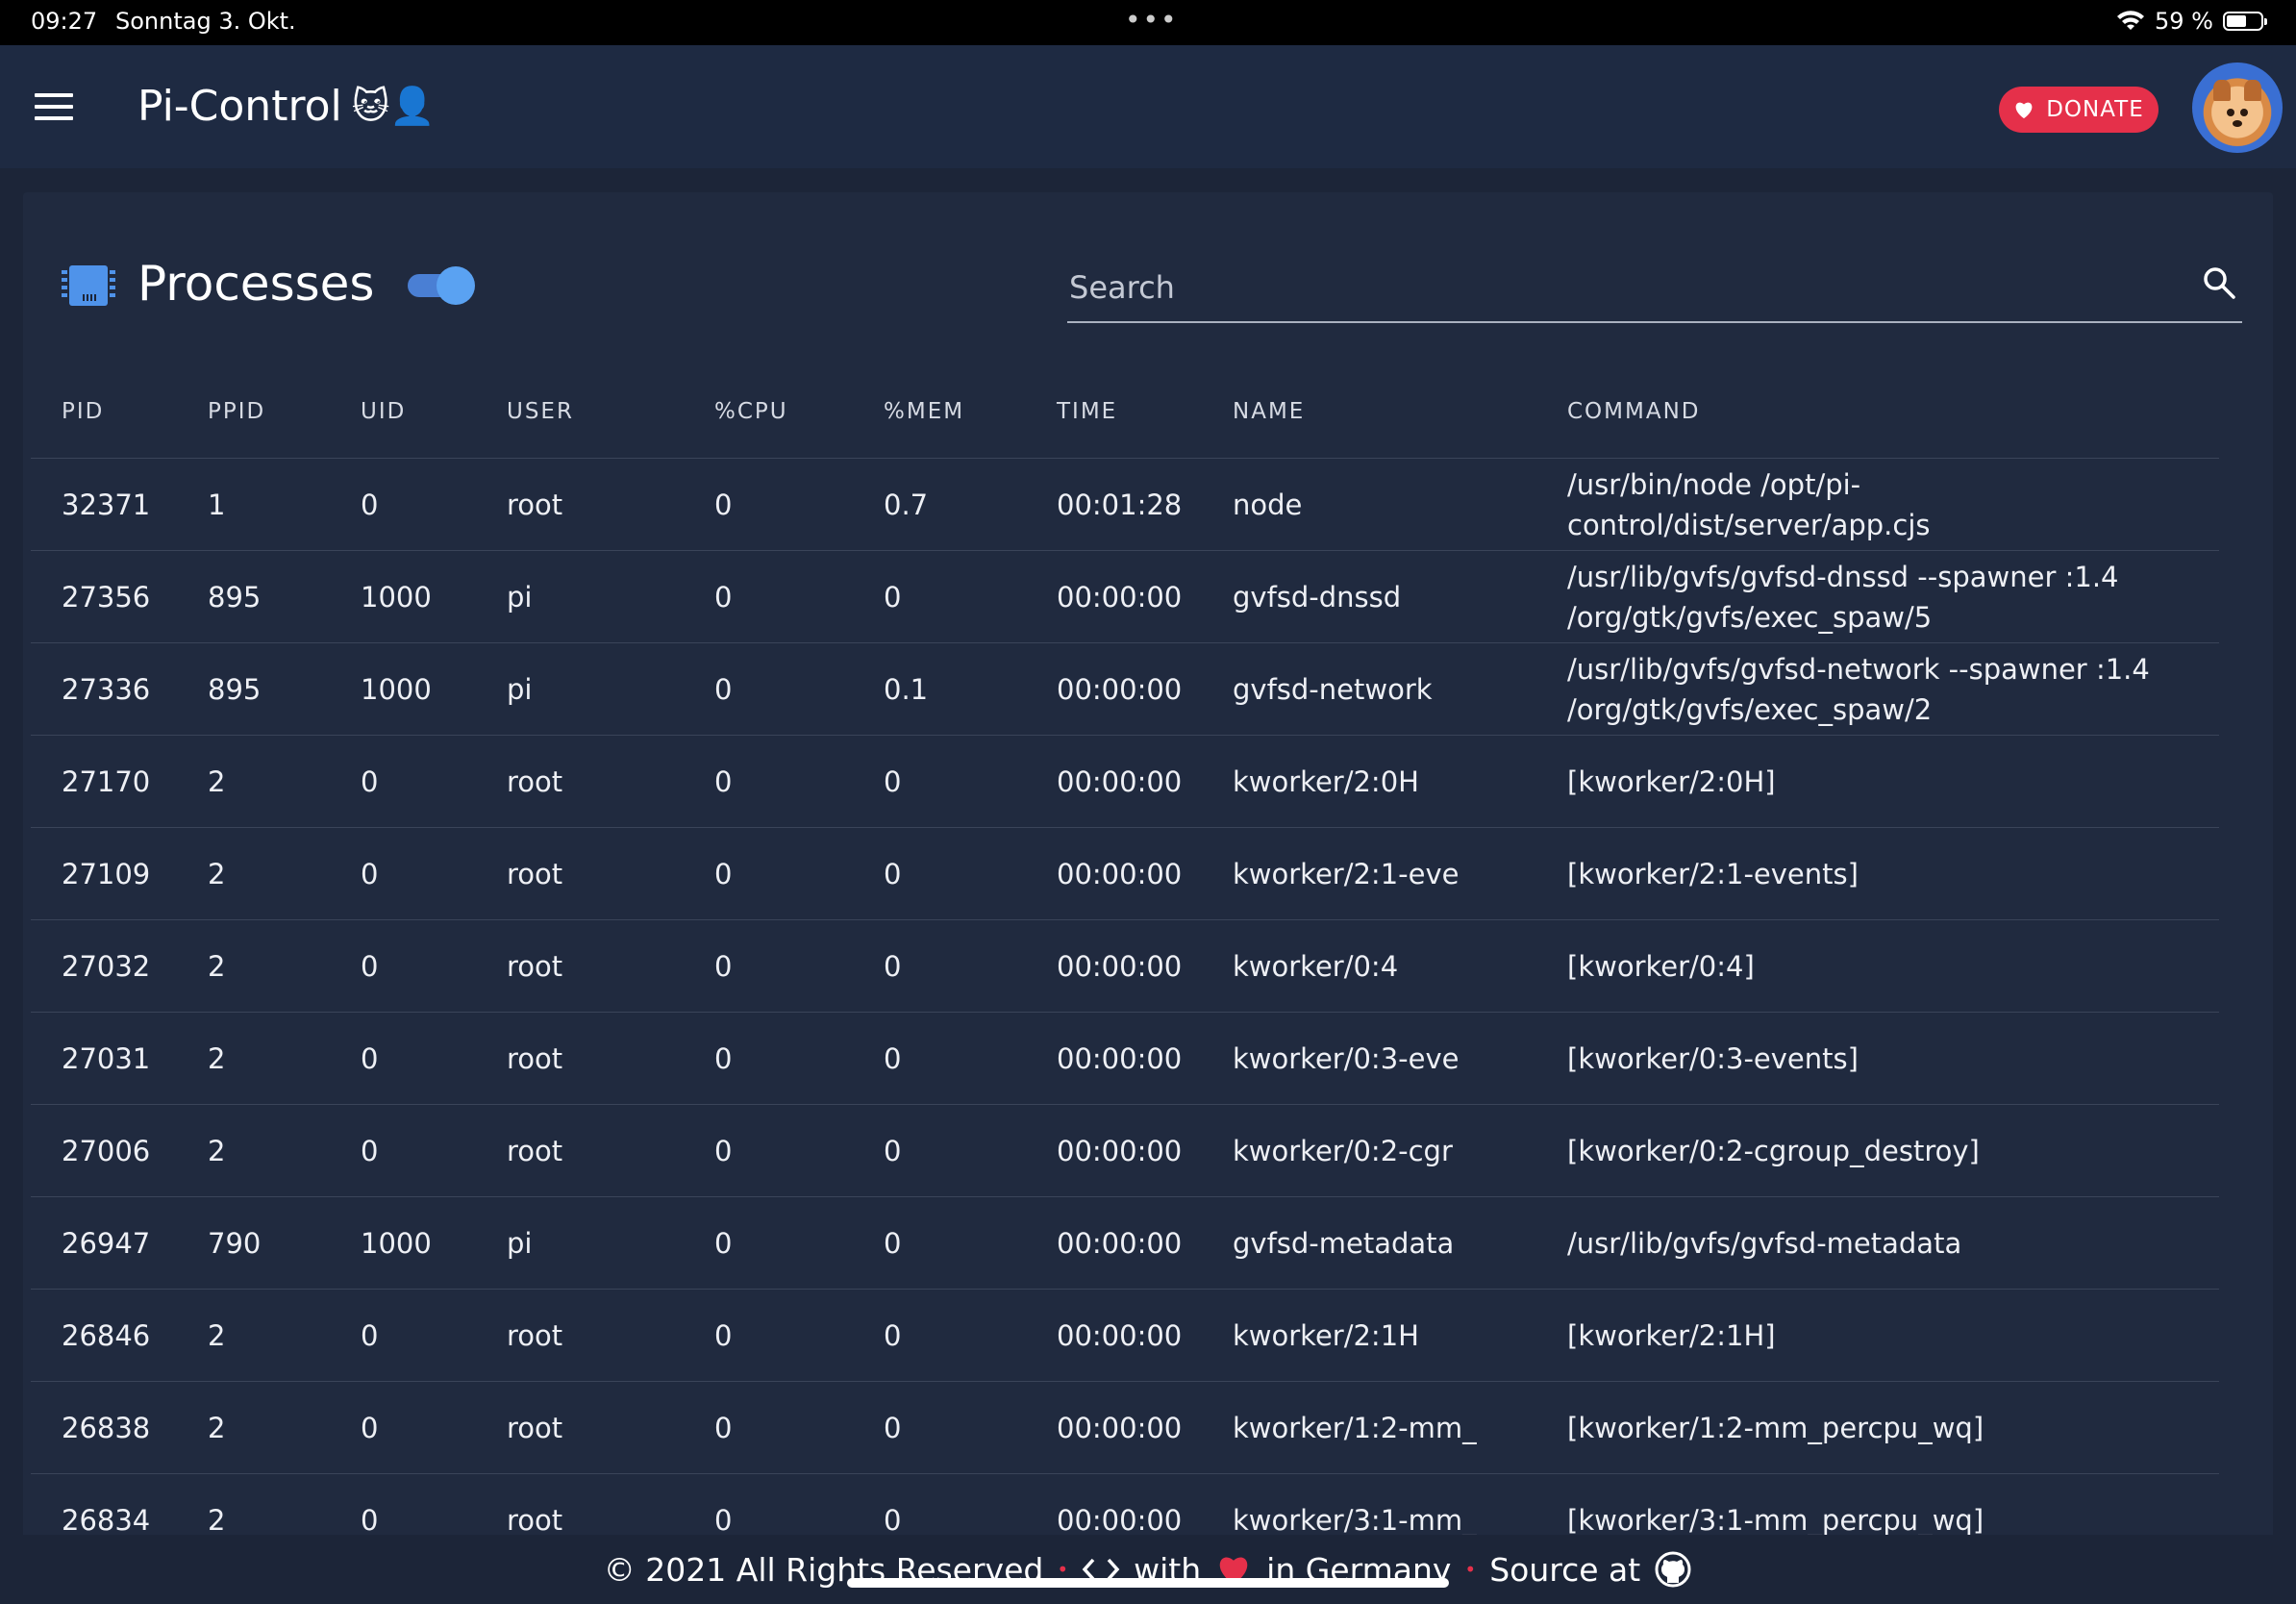 The height and width of the screenshot is (1604, 2296). What do you see at coordinates (1877, 1058) in the screenshot?
I see `cell-command: [kworker/0:3-events]` at bounding box center [1877, 1058].